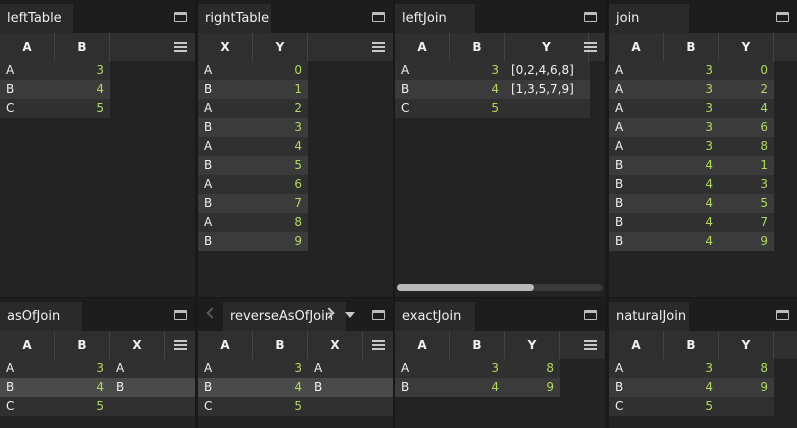 The width and height of the screenshot is (797, 428). What do you see at coordinates (547, 89) in the screenshot?
I see `table-cell: [1,3,5,7,9]` at bounding box center [547, 89].